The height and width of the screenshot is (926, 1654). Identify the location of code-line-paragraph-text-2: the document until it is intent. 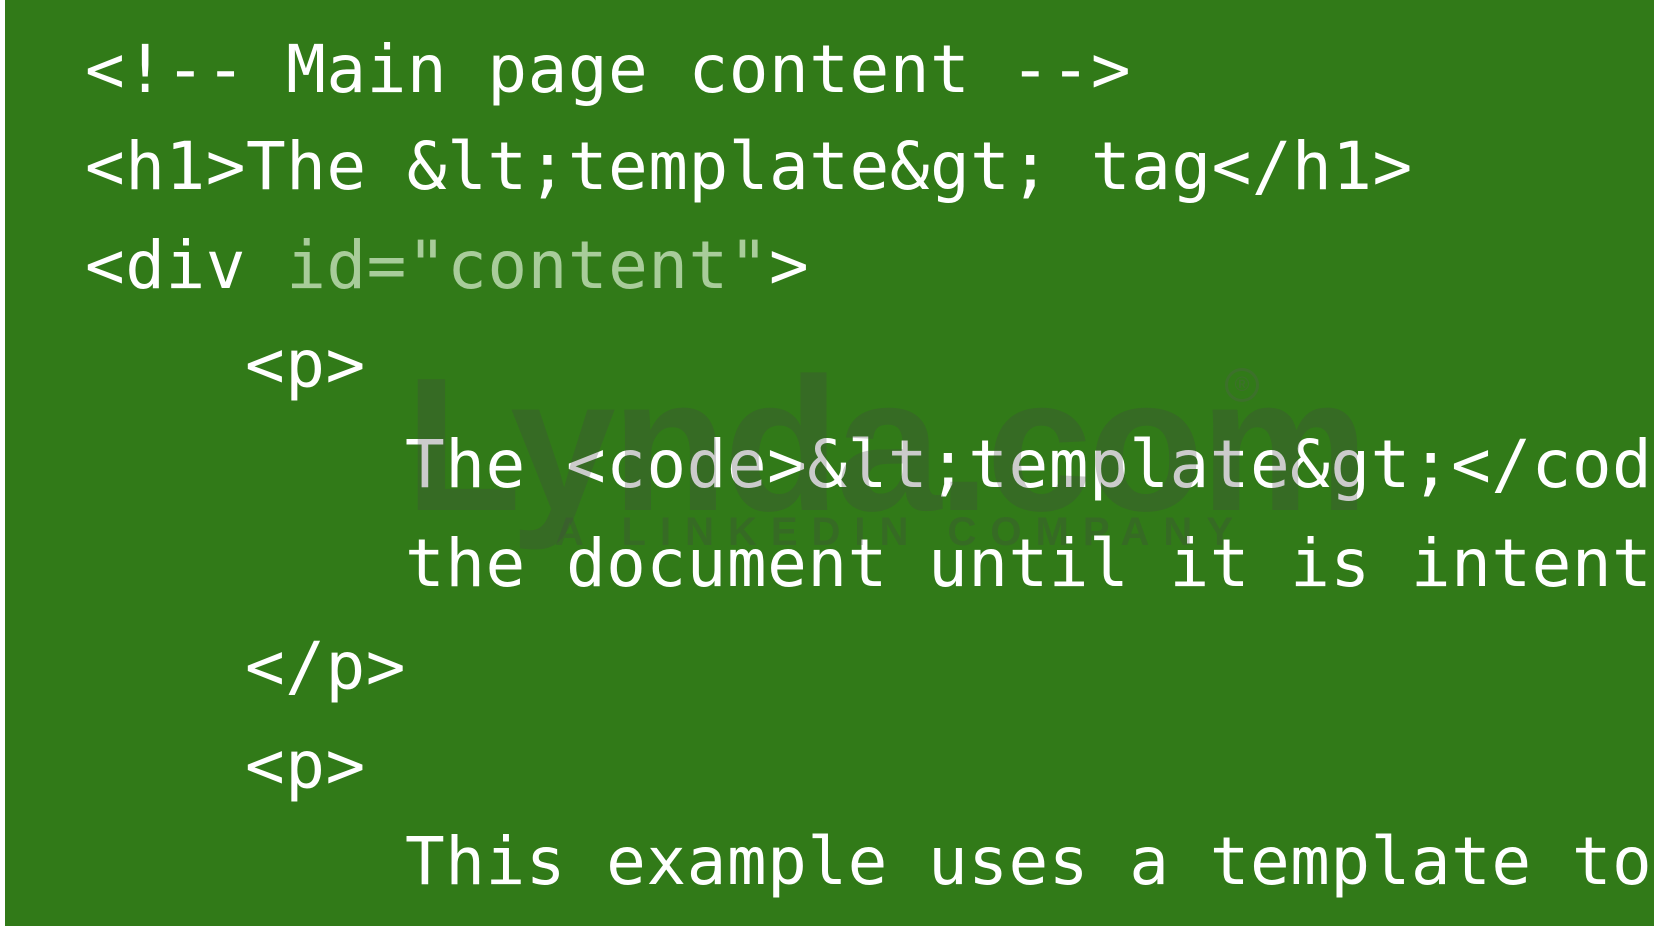
(1029, 563).